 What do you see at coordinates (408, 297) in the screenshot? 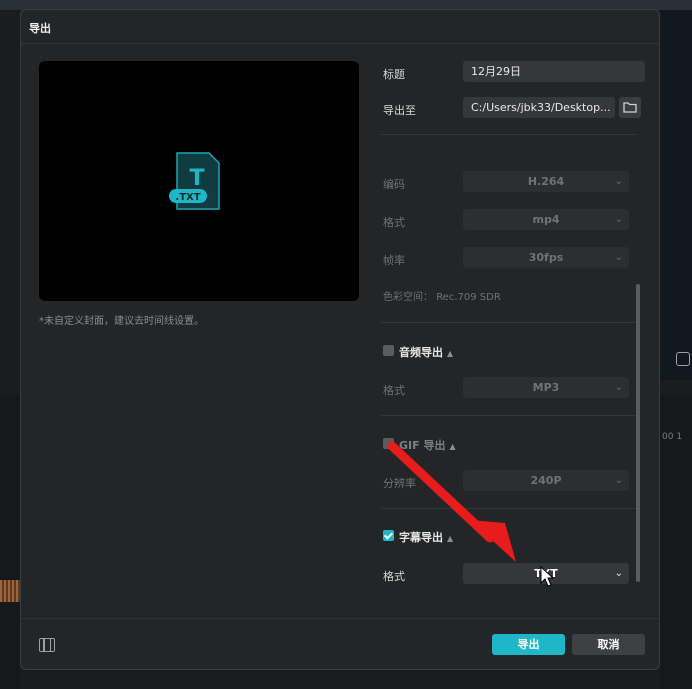
I see `colorspace-label-text: 色彩空间：` at bounding box center [408, 297].